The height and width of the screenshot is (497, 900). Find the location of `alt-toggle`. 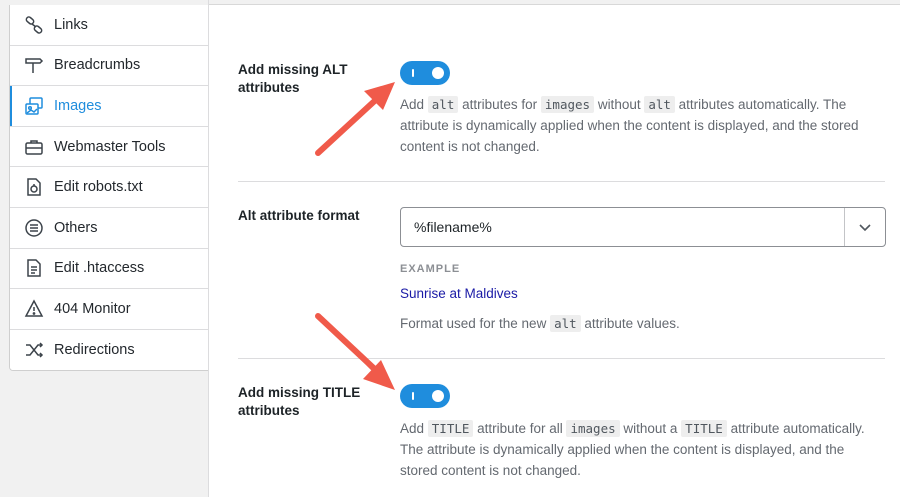

alt-toggle is located at coordinates (425, 73).